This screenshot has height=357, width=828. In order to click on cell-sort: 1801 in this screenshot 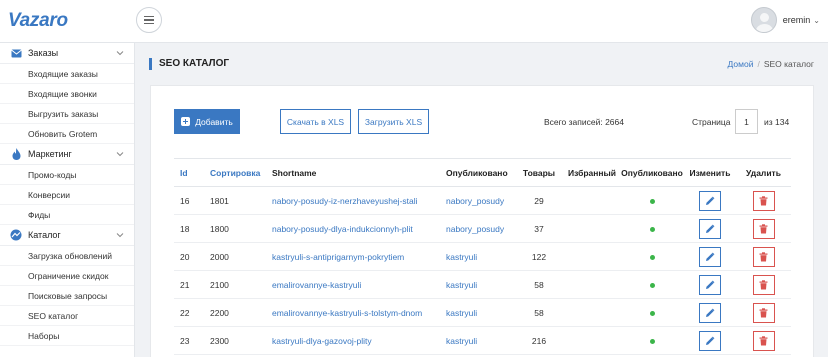, I will do `click(235, 200)`.